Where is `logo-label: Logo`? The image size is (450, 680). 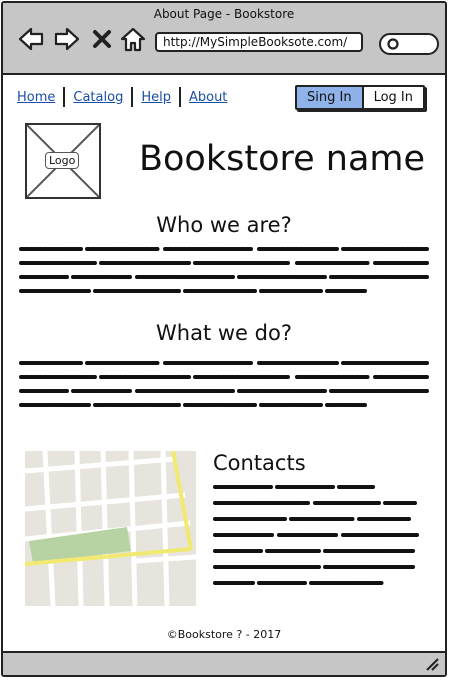 logo-label: Logo is located at coordinates (62, 160).